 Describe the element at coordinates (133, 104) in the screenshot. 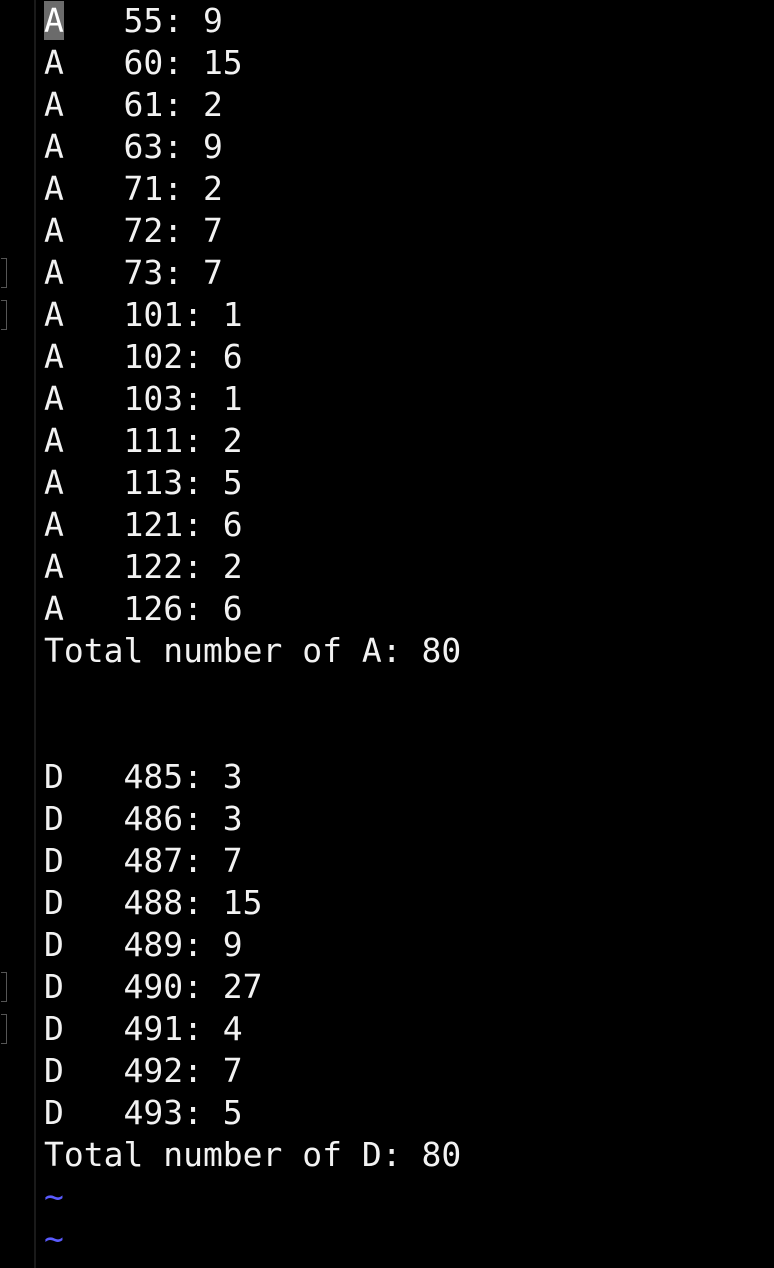

I see `buffer-line: A 61: 2` at that location.